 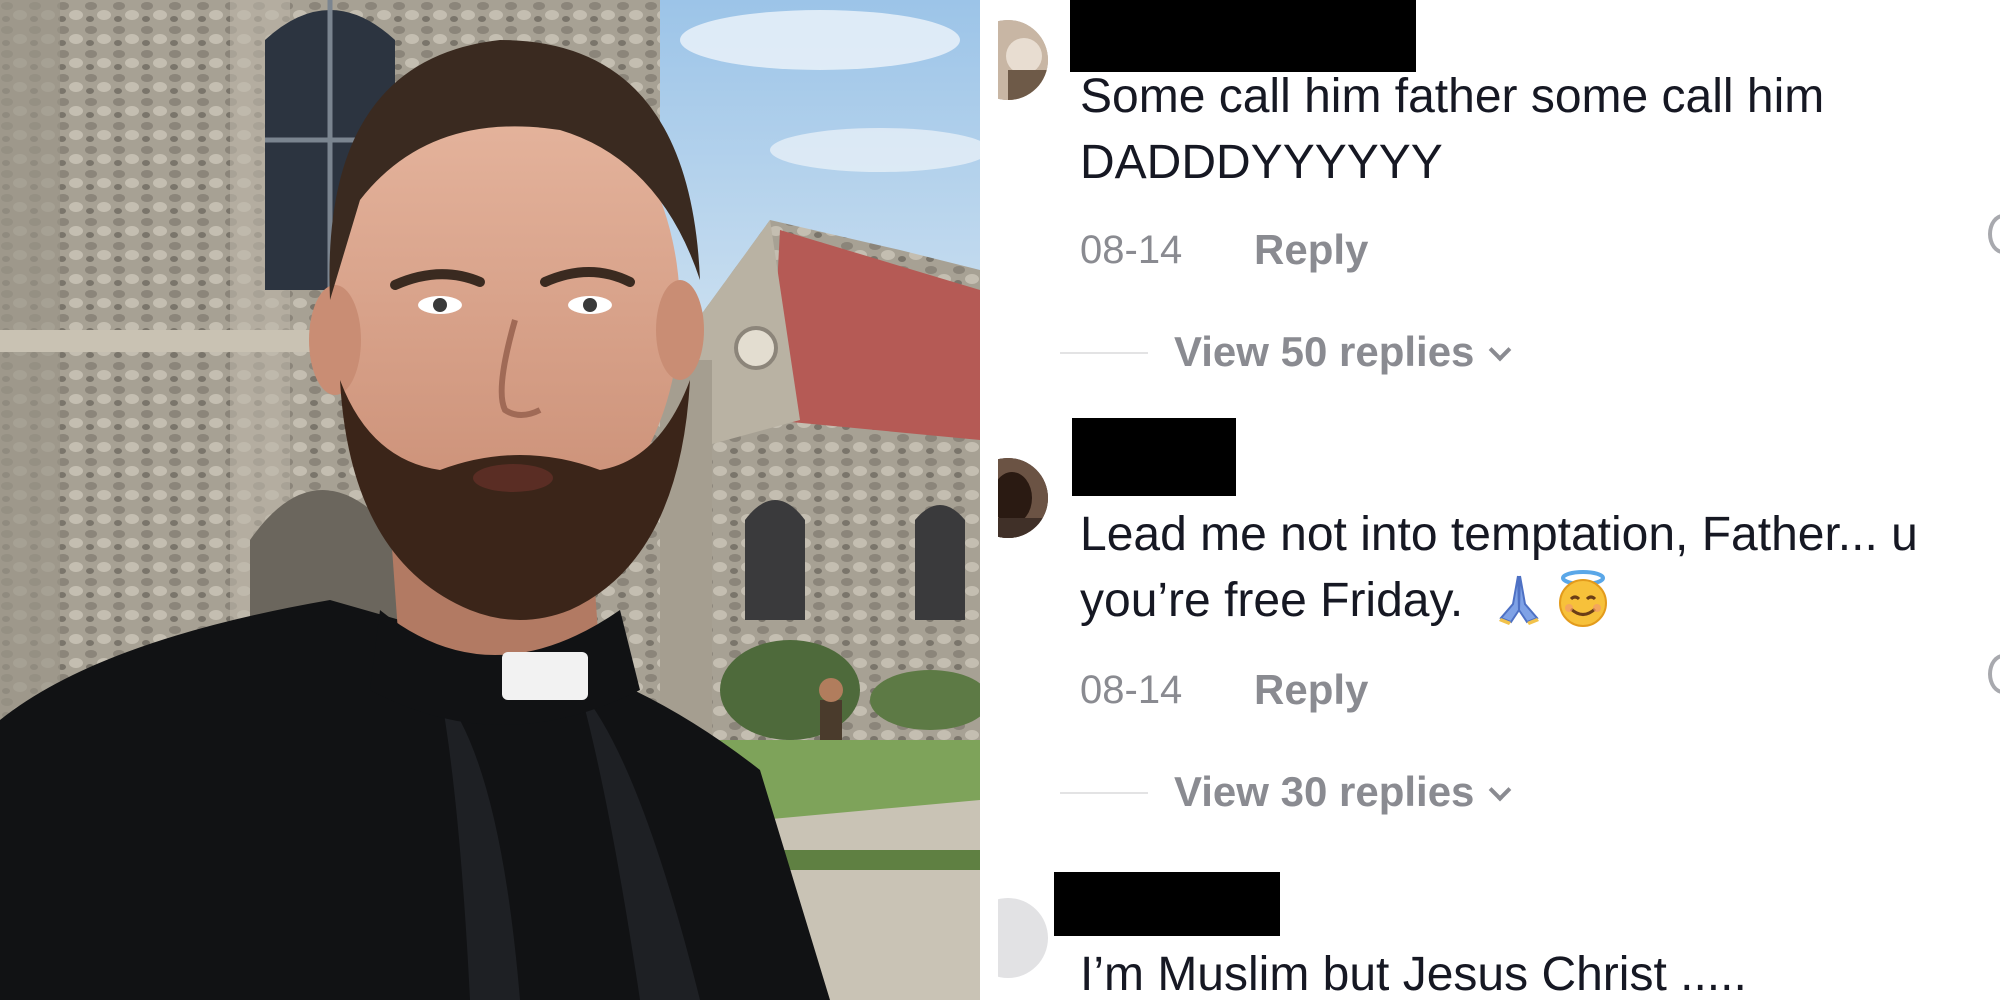 I want to click on view-replies-label: View 50 replies, so click(x=1324, y=351).